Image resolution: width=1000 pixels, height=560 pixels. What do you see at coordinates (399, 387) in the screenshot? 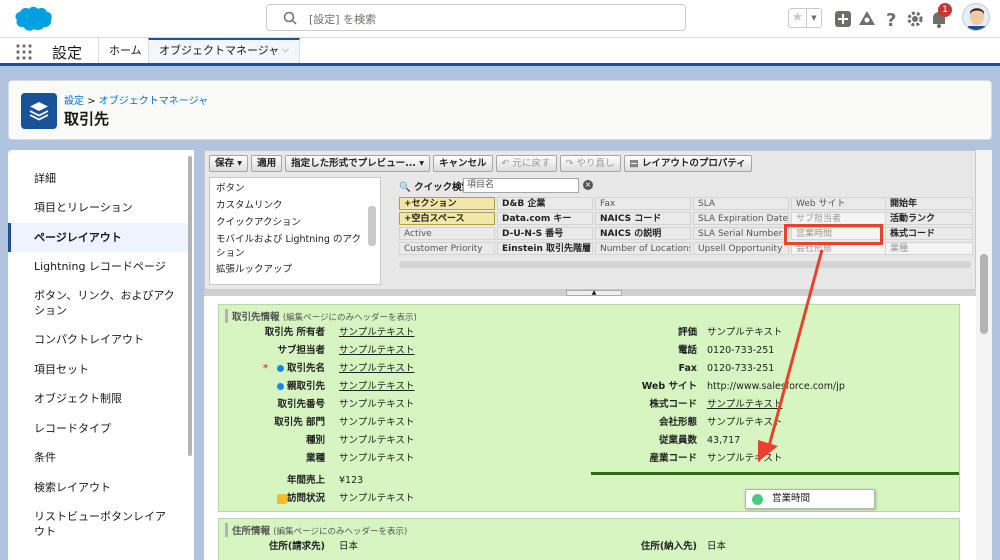
I see `layout-field-row: 親取引先 サンプルテキスト` at bounding box center [399, 387].